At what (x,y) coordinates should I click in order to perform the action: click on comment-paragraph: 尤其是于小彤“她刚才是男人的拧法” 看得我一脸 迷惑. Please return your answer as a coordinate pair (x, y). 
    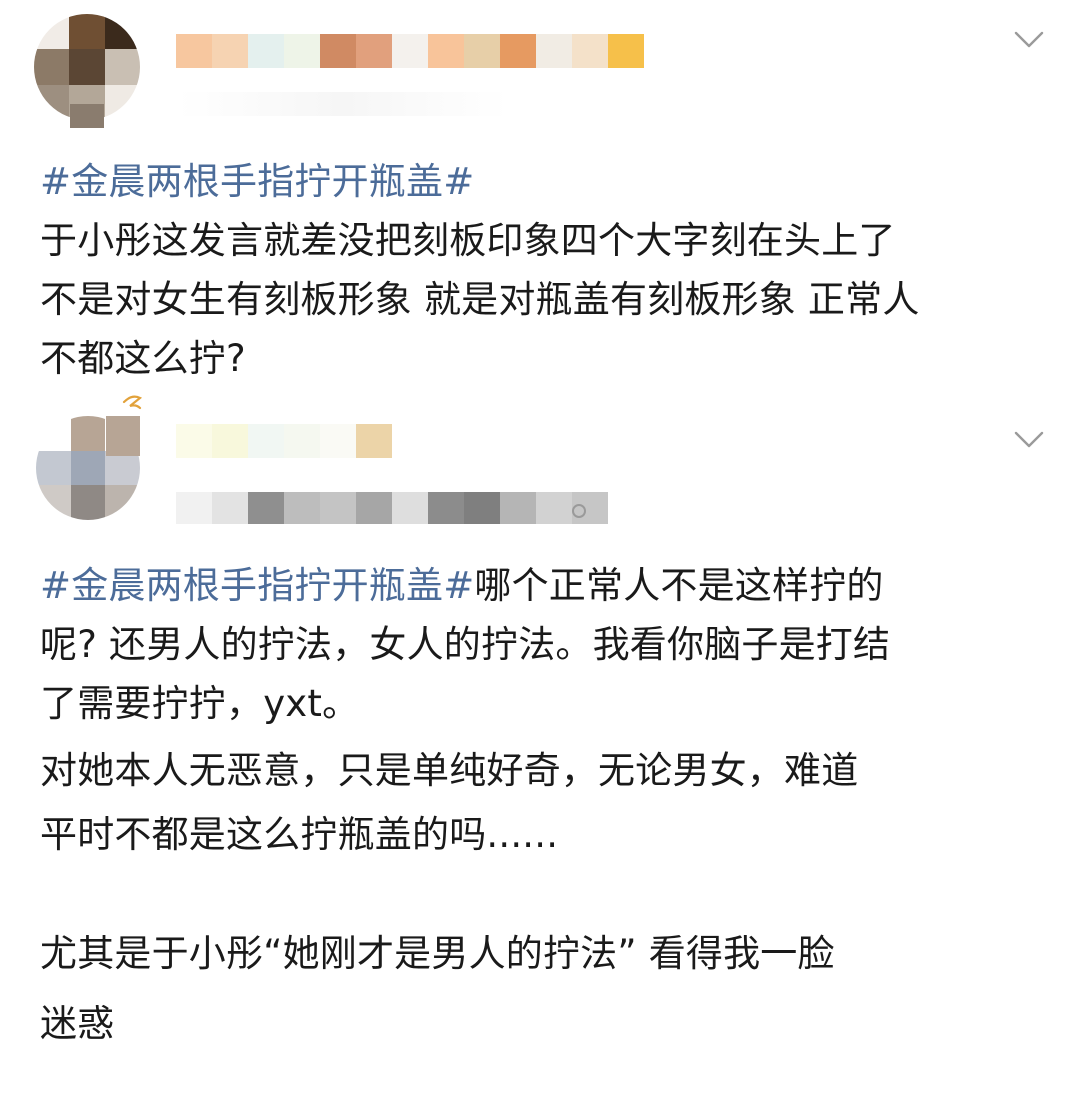
    Looking at the image, I should click on (545, 989).